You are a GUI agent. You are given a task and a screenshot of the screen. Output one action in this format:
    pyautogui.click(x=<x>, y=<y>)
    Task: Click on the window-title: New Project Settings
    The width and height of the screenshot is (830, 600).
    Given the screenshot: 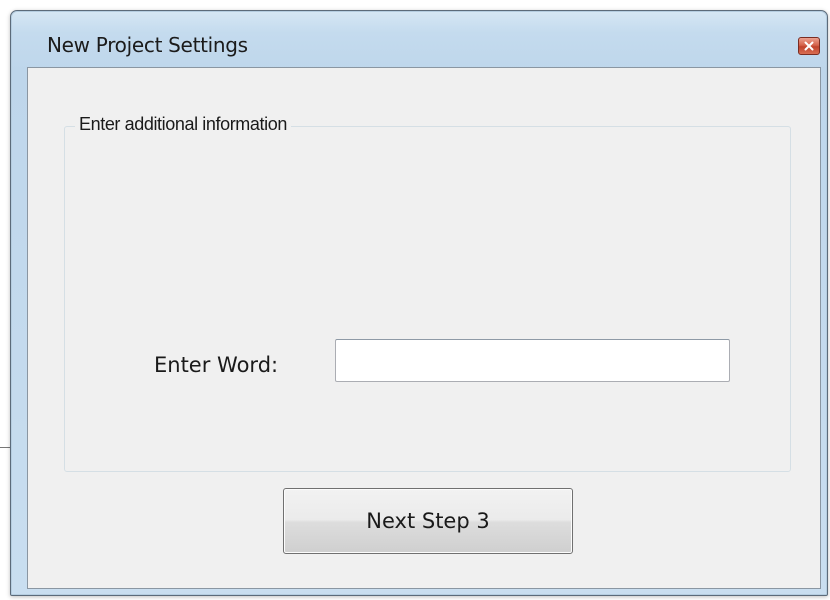 What is the action you would take?
    pyautogui.click(x=147, y=45)
    